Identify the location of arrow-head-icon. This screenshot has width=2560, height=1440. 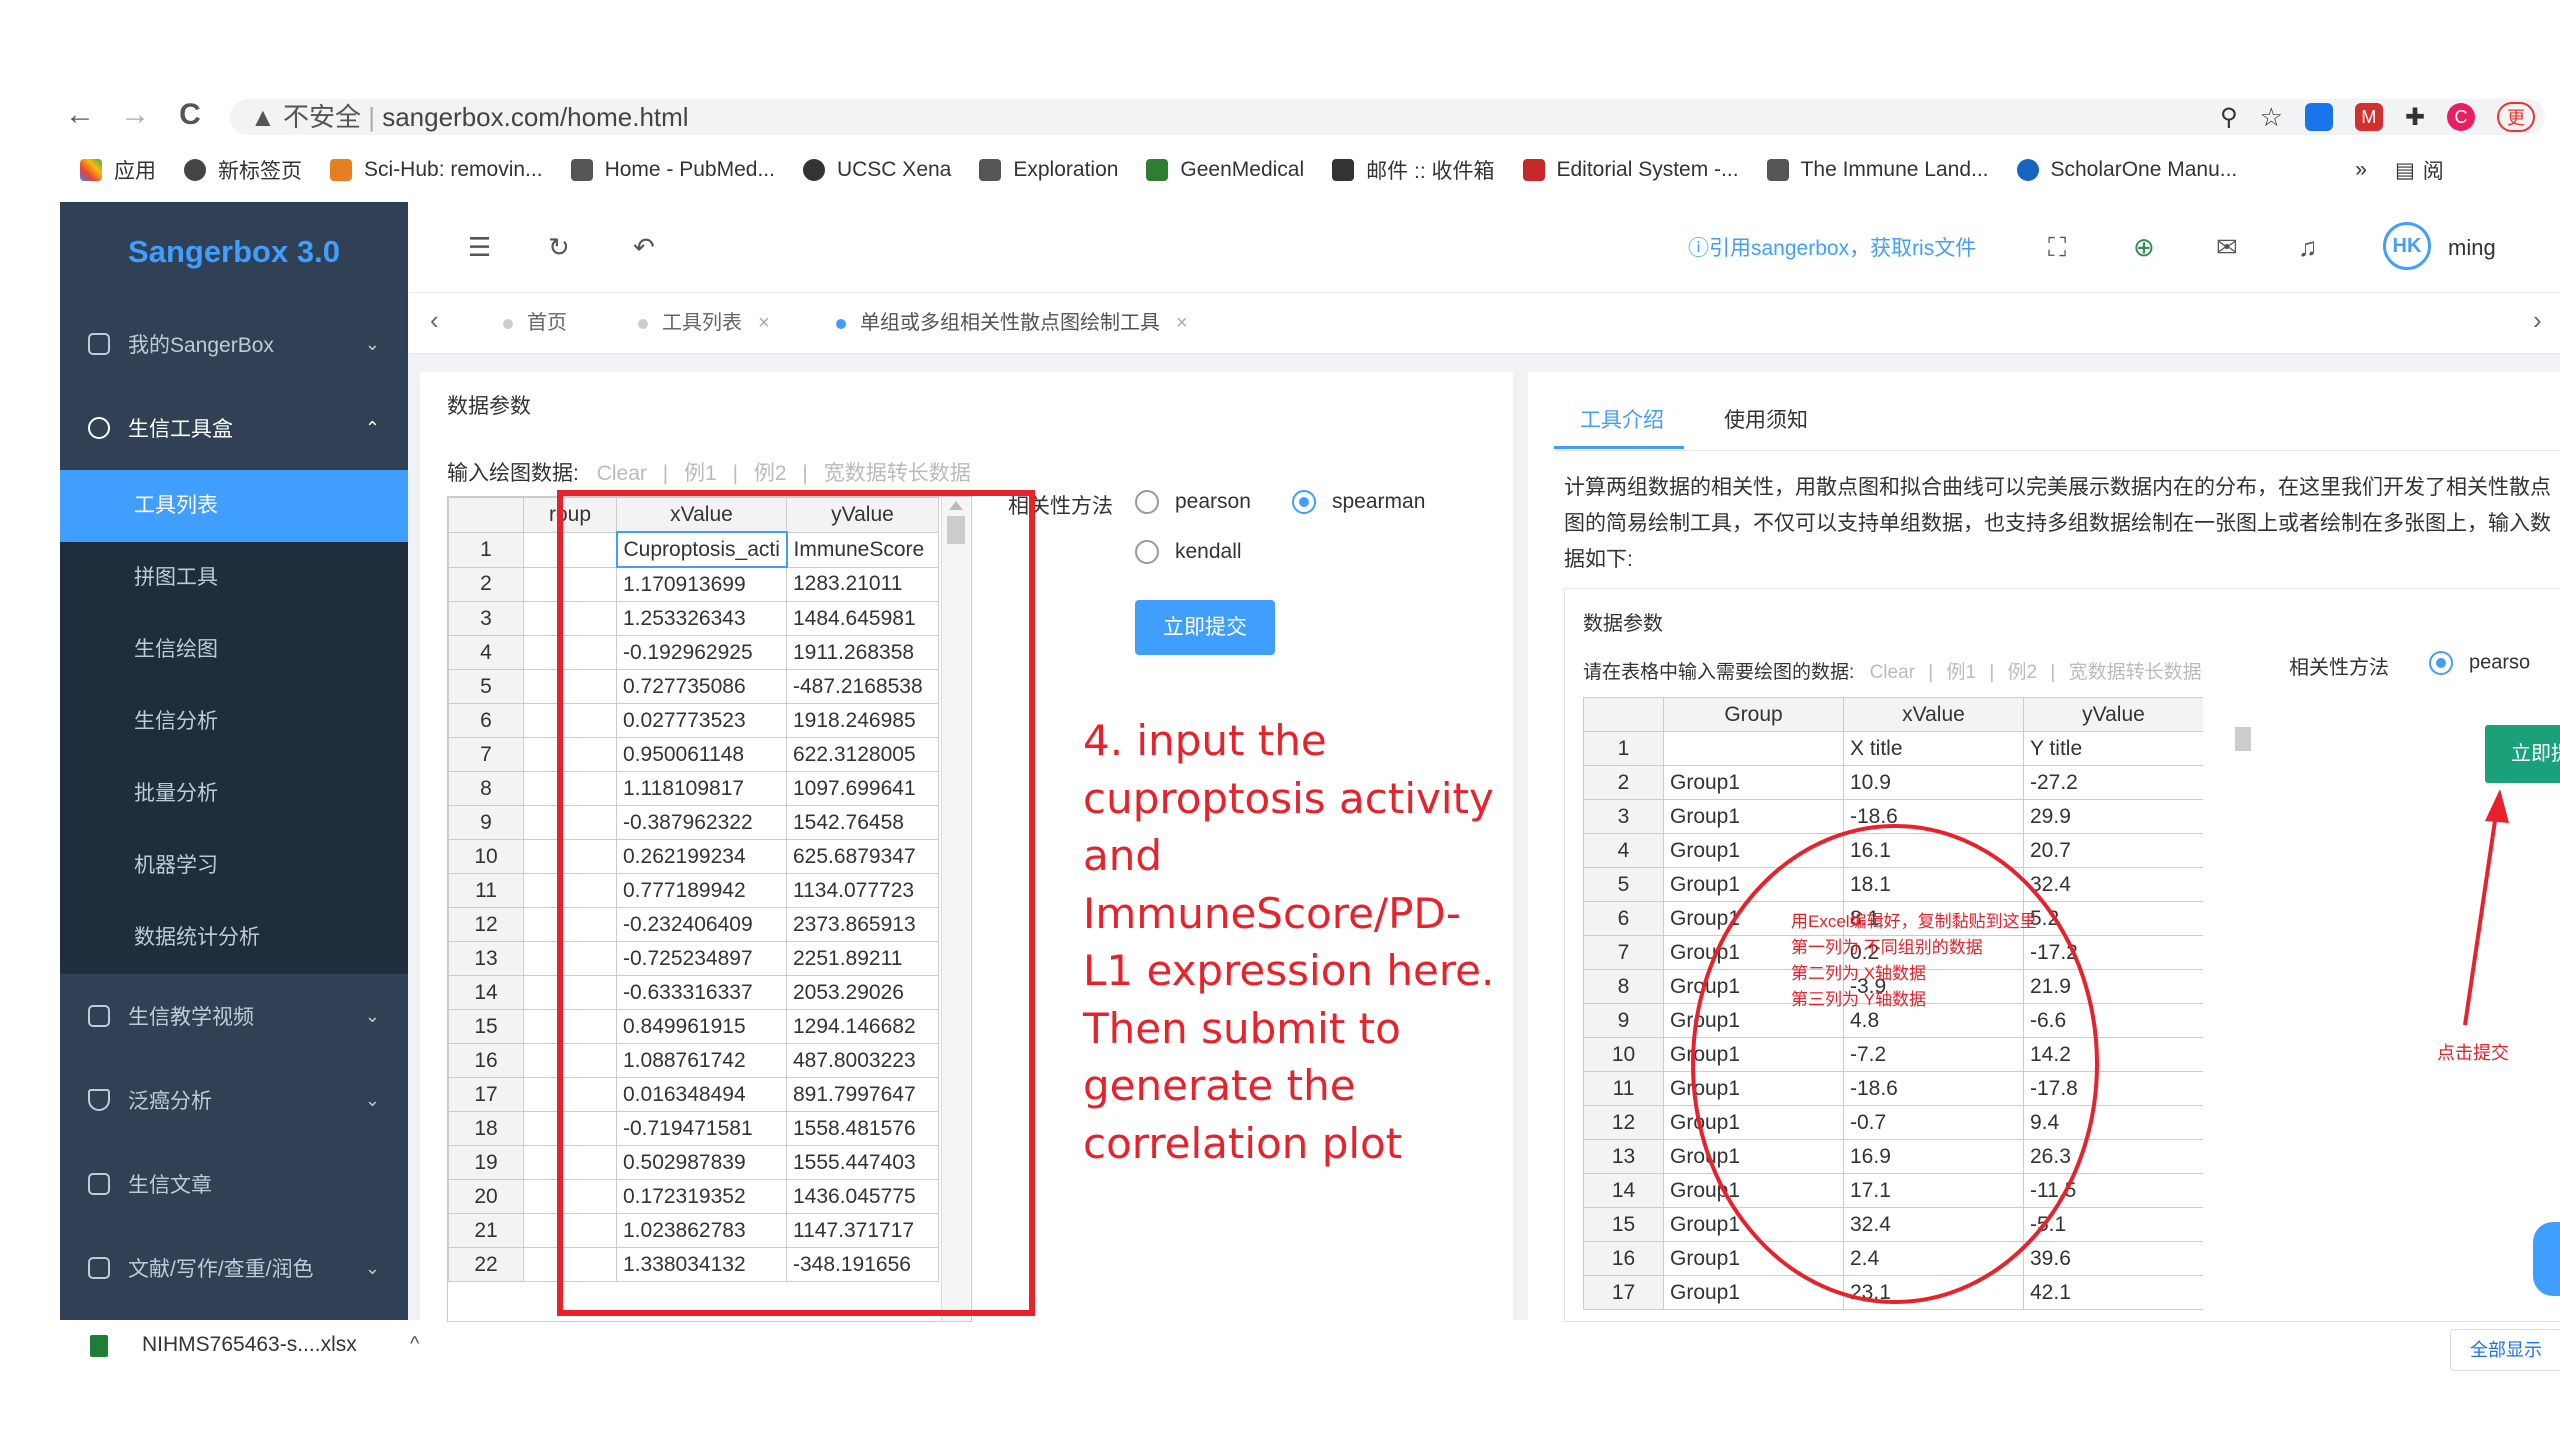
(2497, 806).